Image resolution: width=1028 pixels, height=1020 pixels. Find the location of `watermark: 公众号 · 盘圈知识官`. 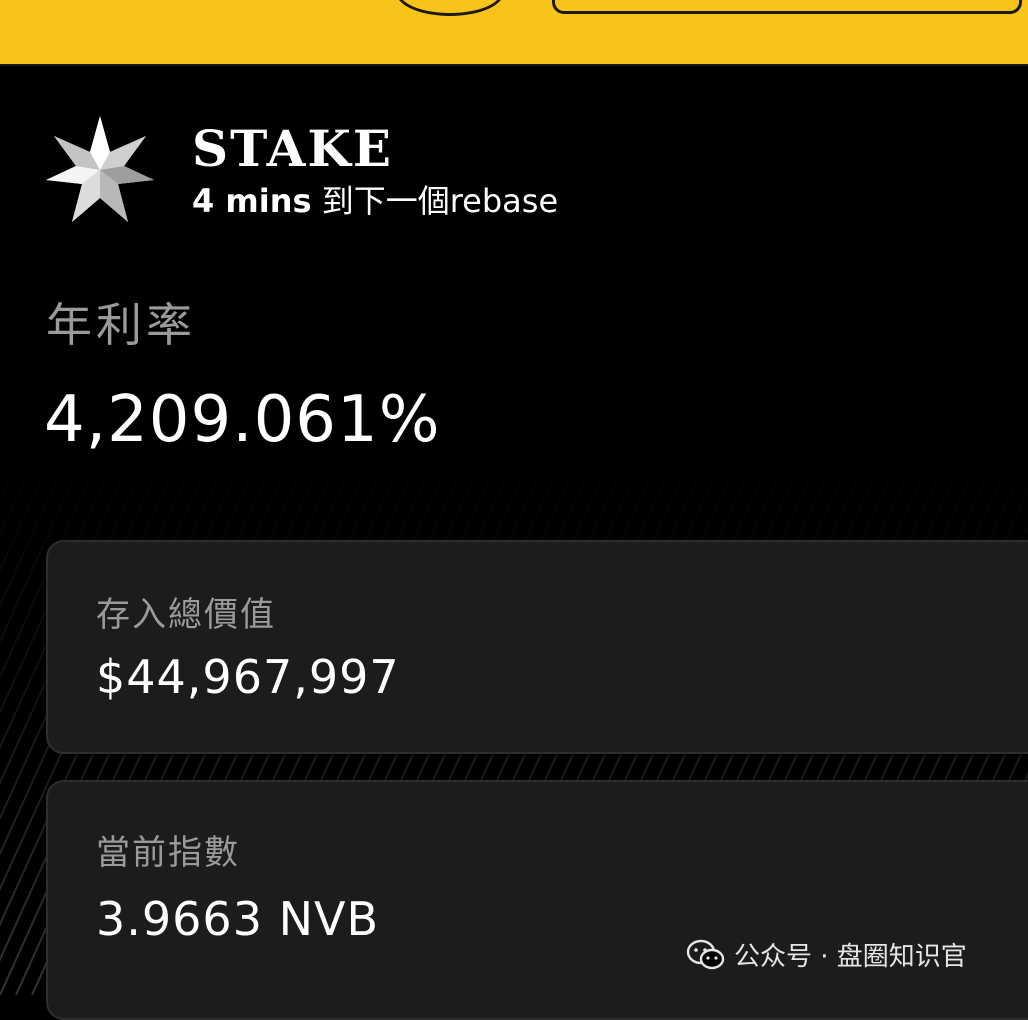

watermark: 公众号 · 盘圈知识官 is located at coordinates (826, 954).